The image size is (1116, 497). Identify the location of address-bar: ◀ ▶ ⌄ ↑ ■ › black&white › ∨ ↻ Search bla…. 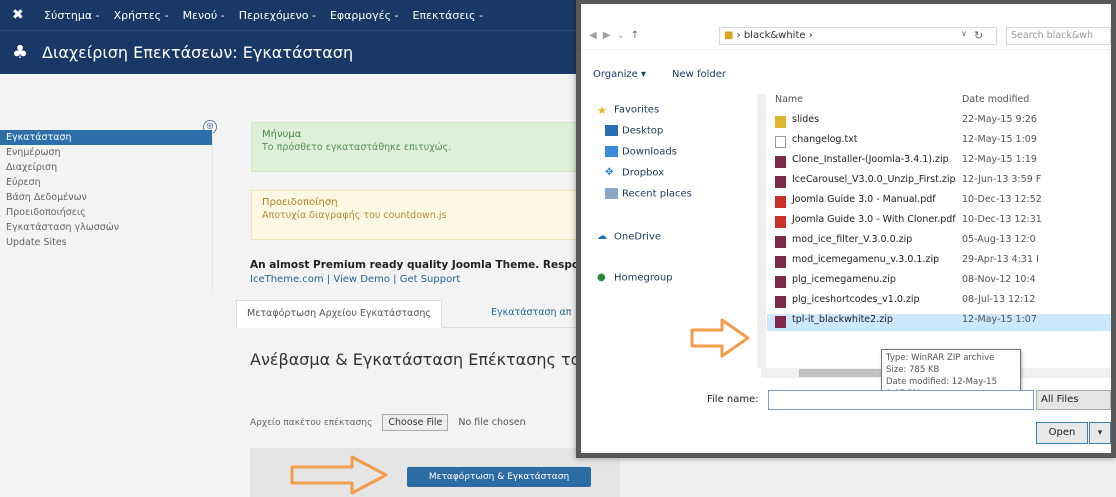
(846, 36).